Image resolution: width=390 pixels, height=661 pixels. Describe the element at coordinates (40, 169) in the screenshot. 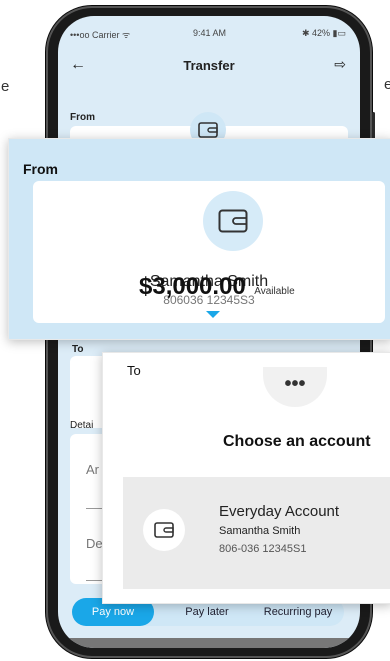

I see `from-panel-label: From` at that location.